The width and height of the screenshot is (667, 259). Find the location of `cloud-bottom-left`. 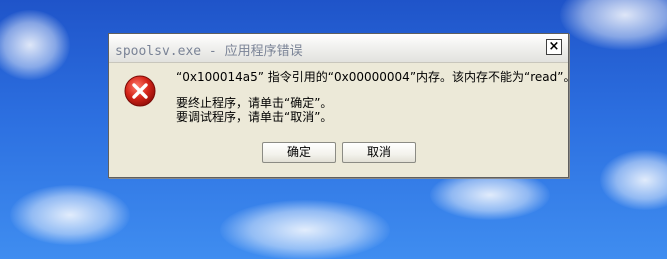

cloud-bottom-left is located at coordinates (70, 215).